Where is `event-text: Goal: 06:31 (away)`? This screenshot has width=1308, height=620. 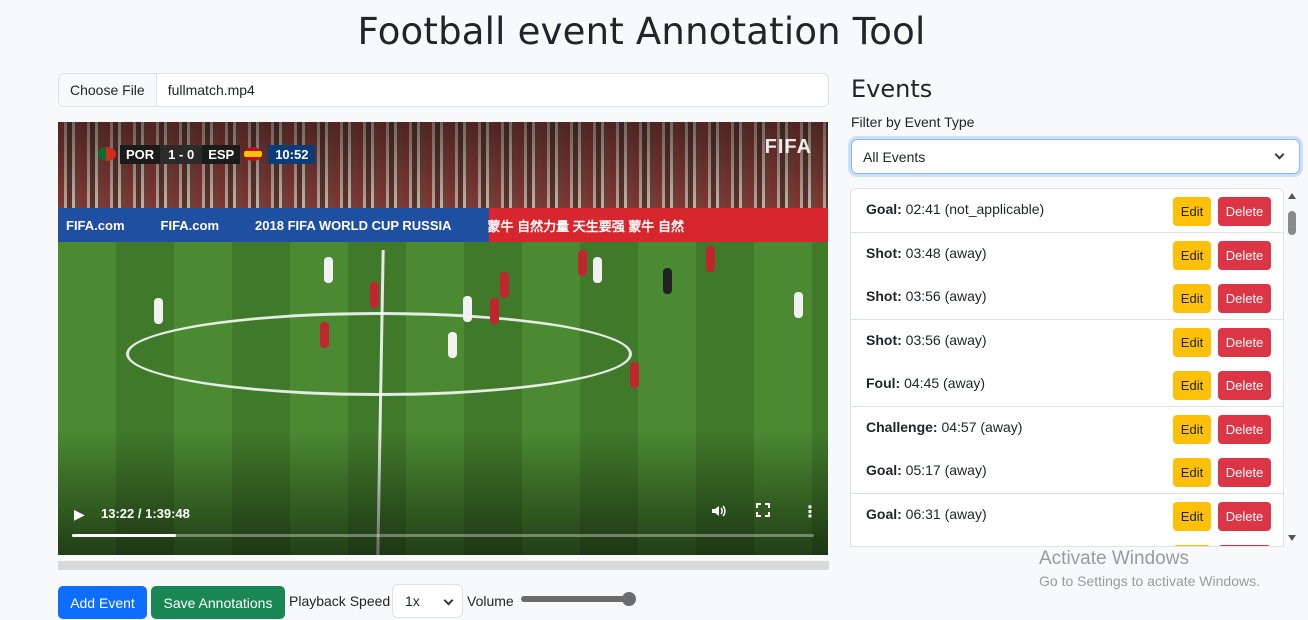 event-text: Goal: 06:31 (away) is located at coordinates (926, 514).